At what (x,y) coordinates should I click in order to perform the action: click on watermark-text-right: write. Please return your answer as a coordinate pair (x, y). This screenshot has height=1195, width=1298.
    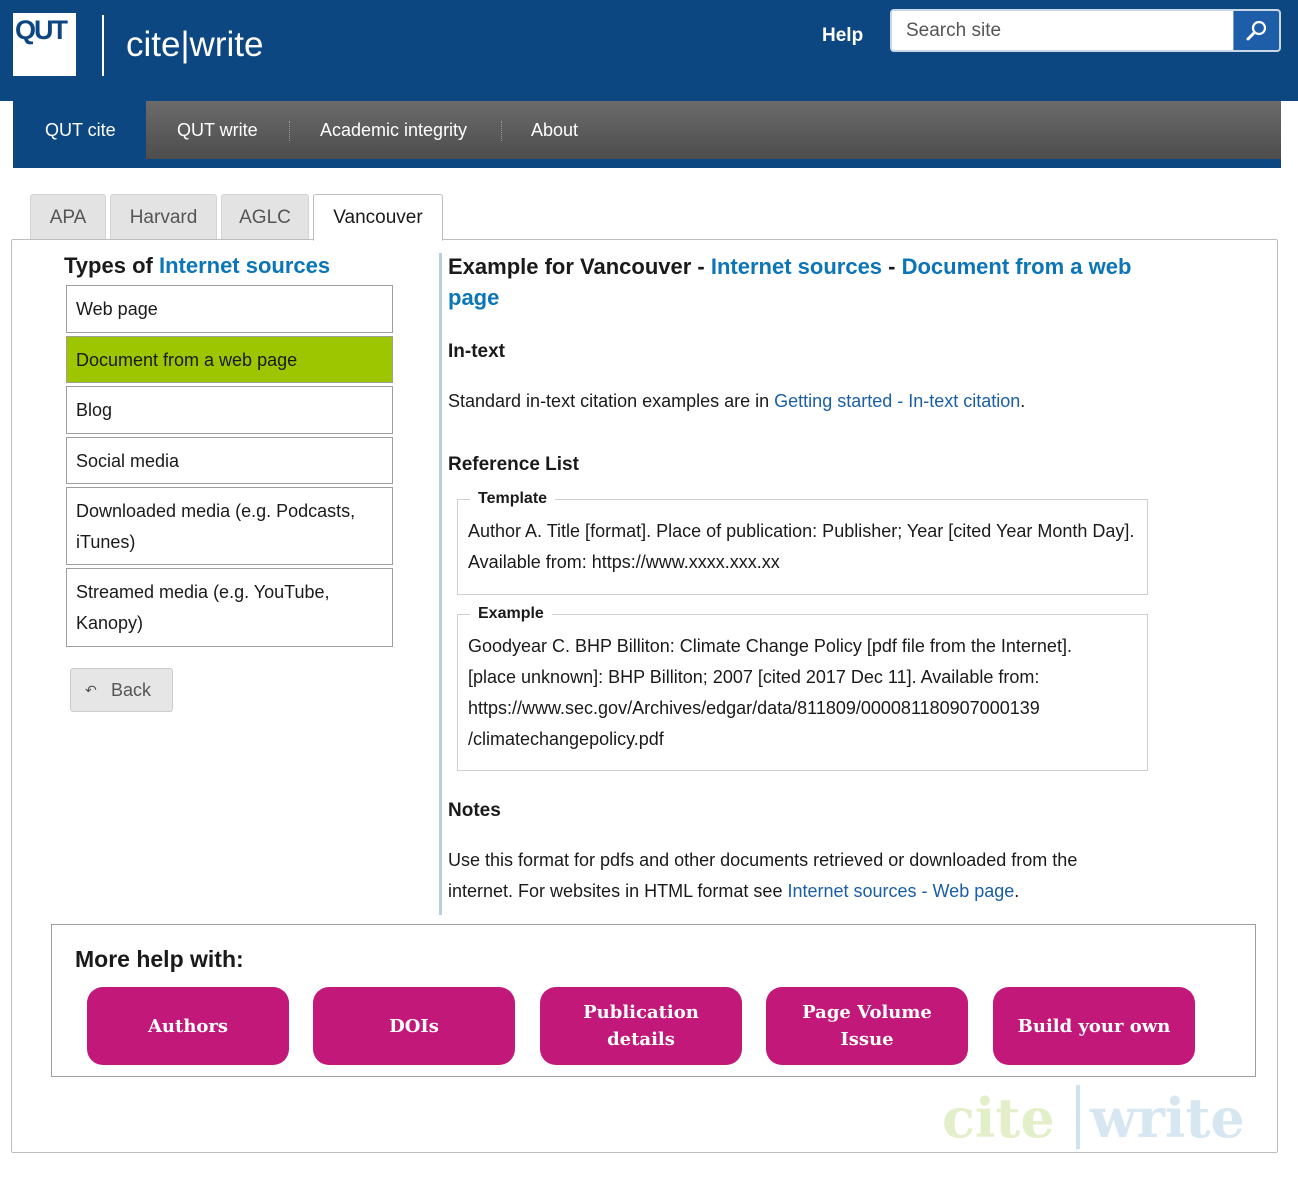
    Looking at the image, I should click on (1167, 1117).